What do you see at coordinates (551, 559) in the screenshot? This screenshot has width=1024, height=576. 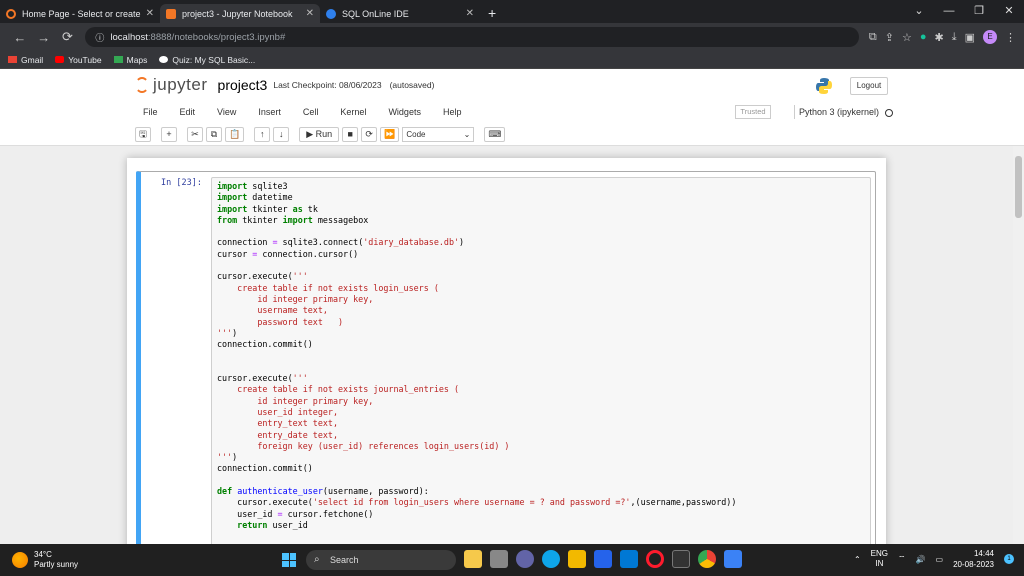 I see `edge-icon` at bounding box center [551, 559].